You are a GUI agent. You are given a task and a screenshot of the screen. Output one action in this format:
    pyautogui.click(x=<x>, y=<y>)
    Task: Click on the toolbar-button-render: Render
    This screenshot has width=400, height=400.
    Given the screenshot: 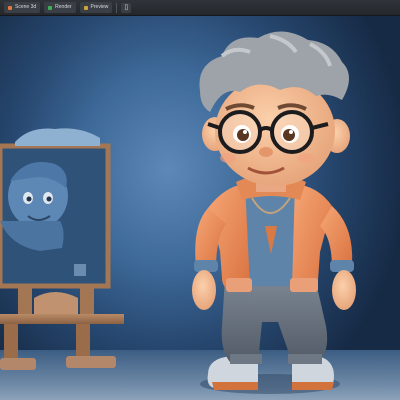 What is the action you would take?
    pyautogui.click(x=60, y=7)
    